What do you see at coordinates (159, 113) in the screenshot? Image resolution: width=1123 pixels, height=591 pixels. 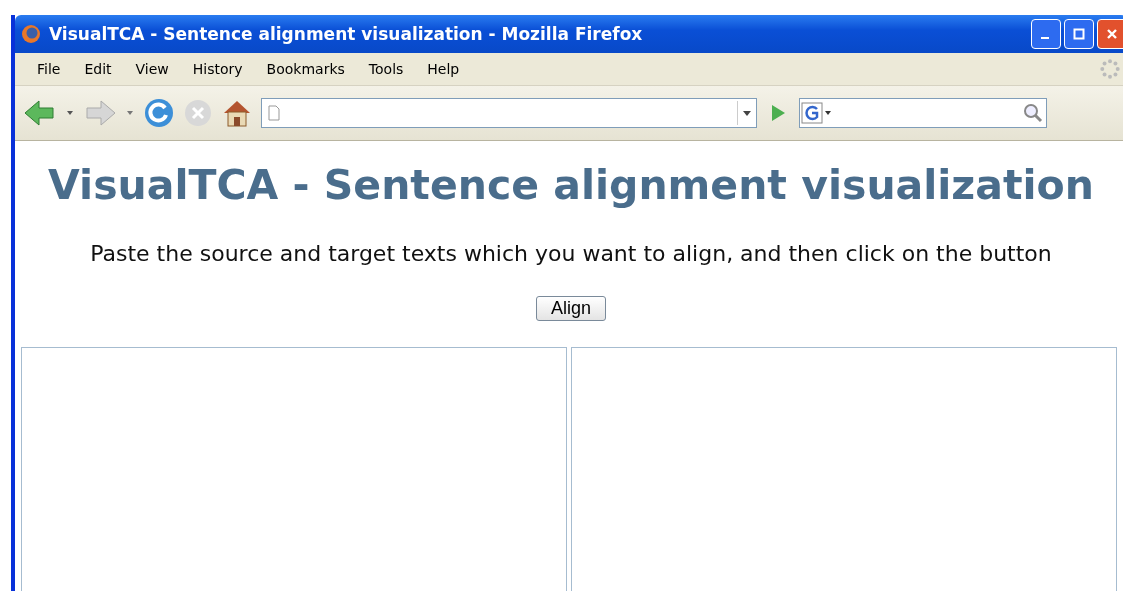 I see `reload-icon` at bounding box center [159, 113].